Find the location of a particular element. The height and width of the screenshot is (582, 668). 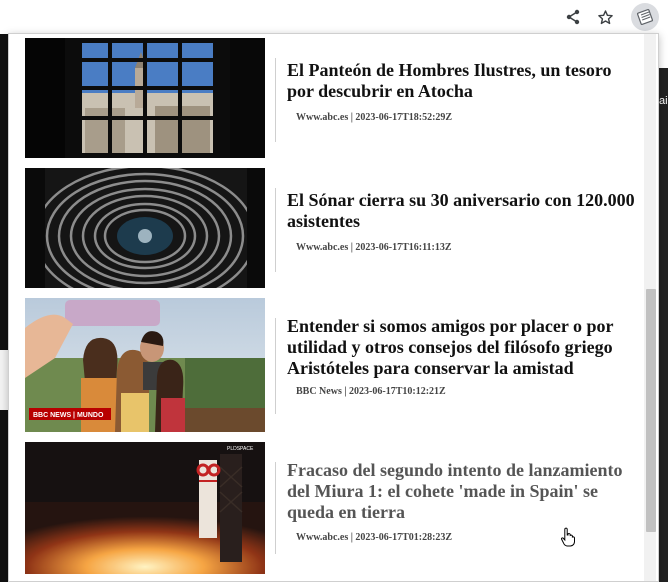

pldspace-badge: PLDSPACE is located at coordinates (240, 449).